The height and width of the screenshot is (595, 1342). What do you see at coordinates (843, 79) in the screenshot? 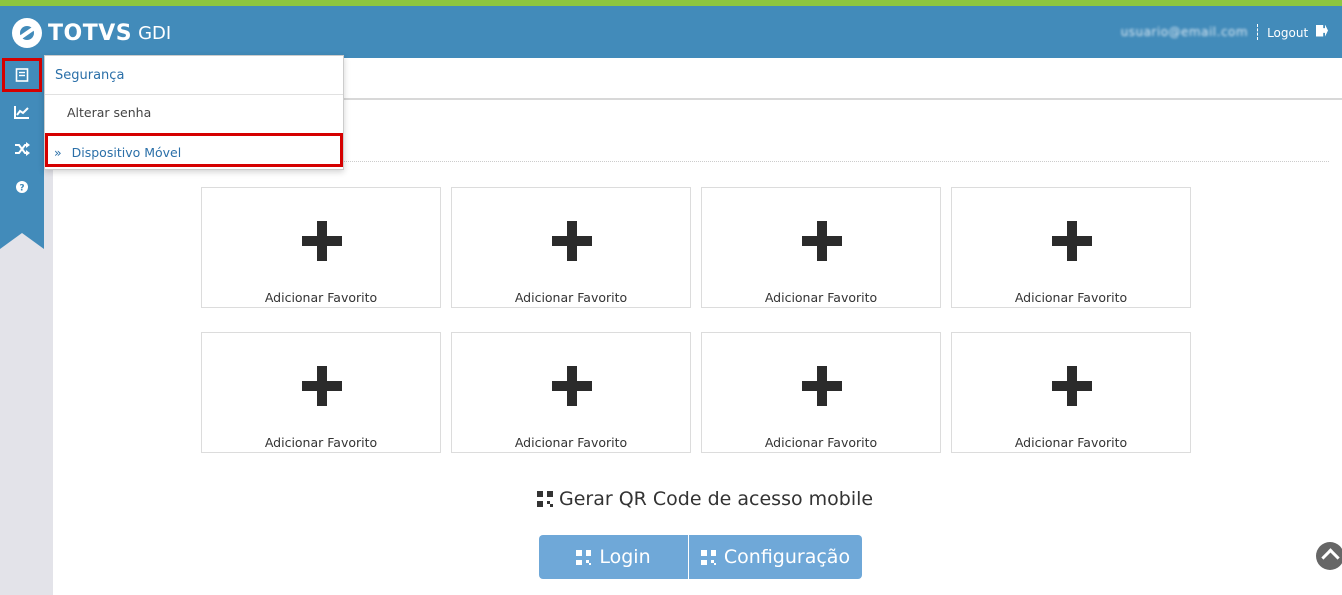
I see `content-toolbar` at bounding box center [843, 79].